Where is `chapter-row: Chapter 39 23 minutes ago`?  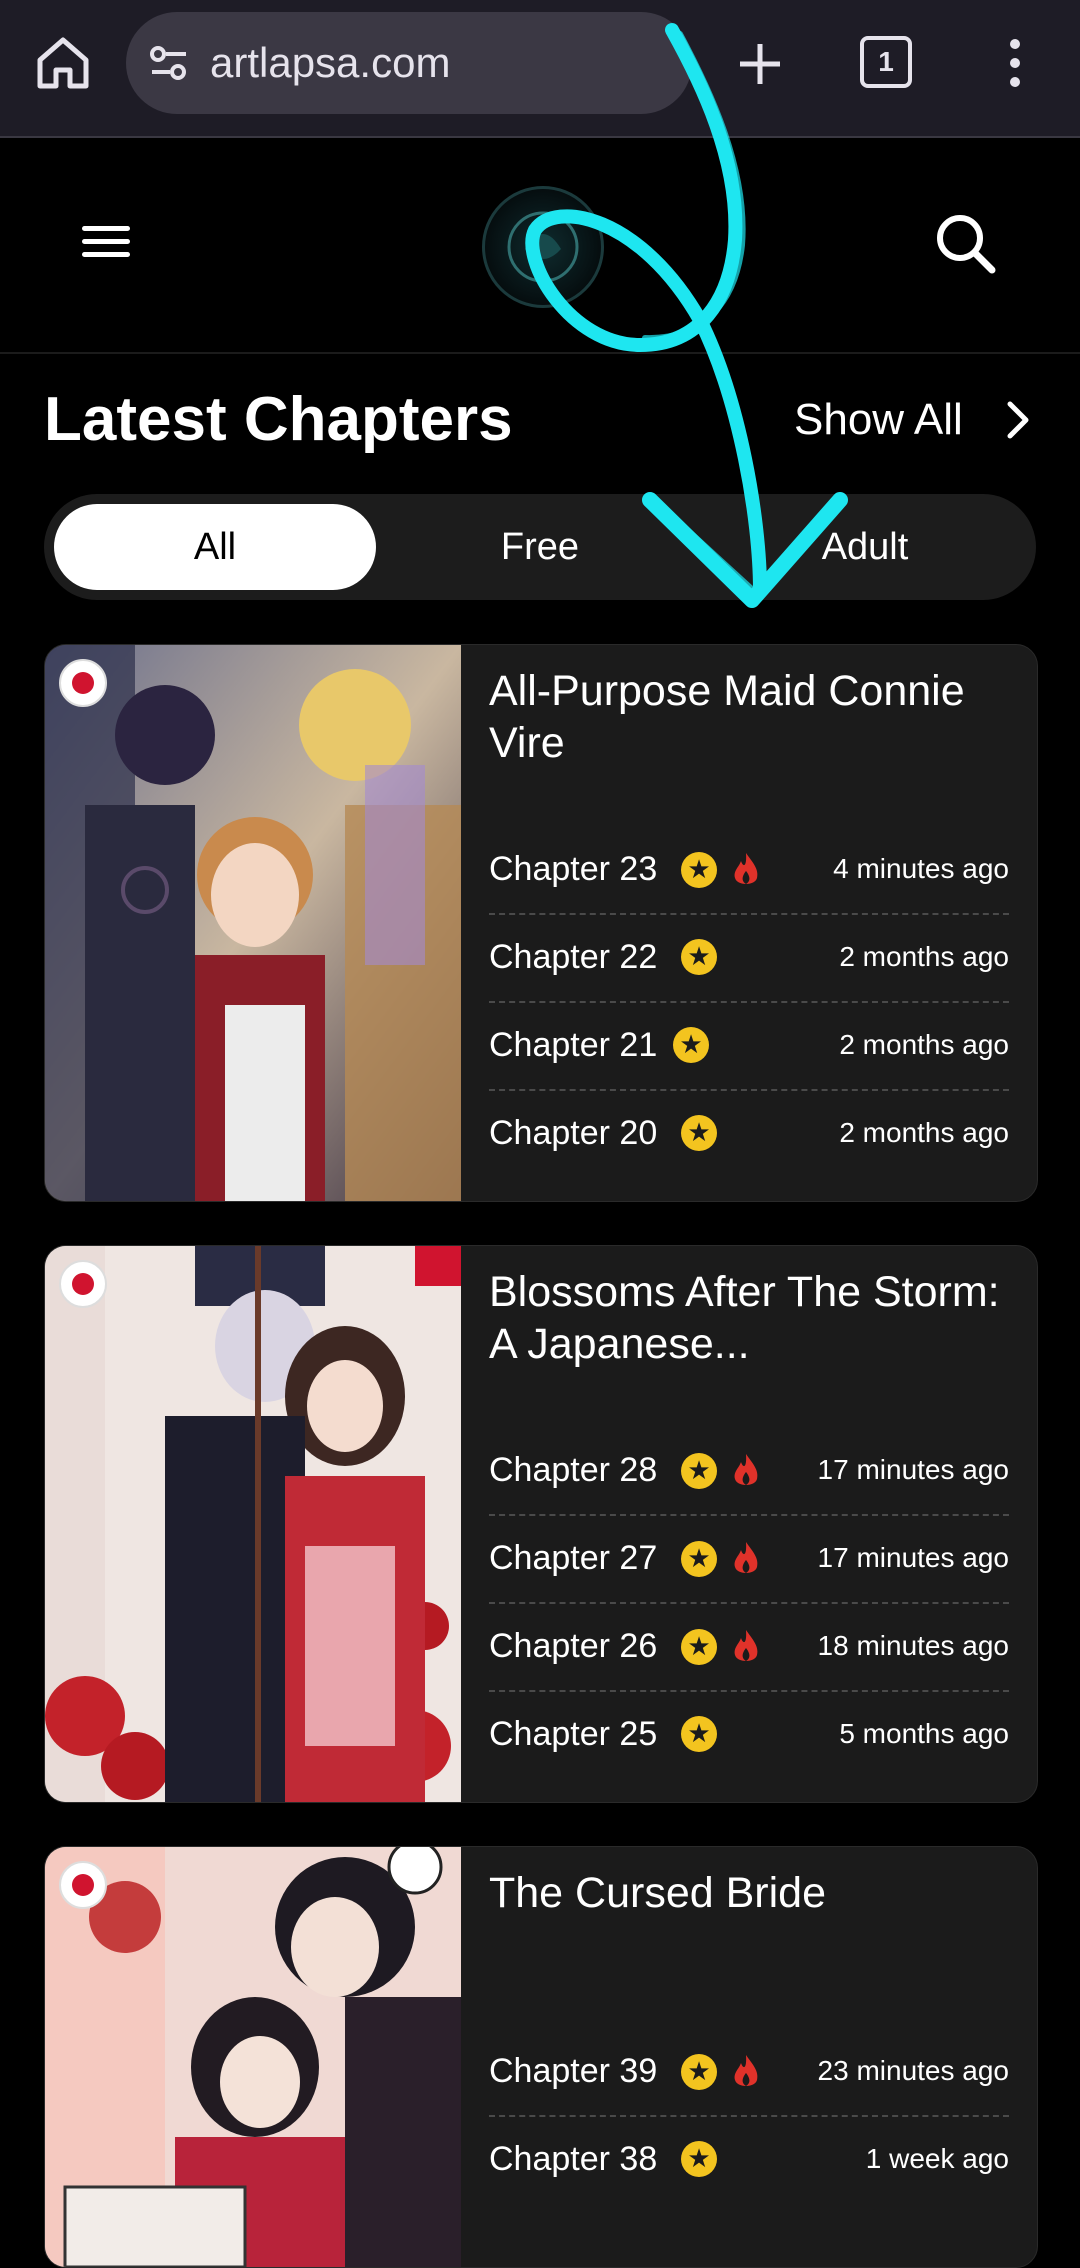 chapter-row: Chapter 39 23 minutes ago is located at coordinates (749, 2073).